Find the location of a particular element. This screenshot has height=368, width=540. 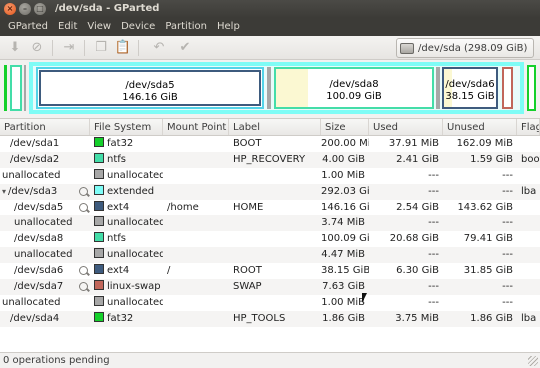

menu-device: Device is located at coordinates (138, 27).